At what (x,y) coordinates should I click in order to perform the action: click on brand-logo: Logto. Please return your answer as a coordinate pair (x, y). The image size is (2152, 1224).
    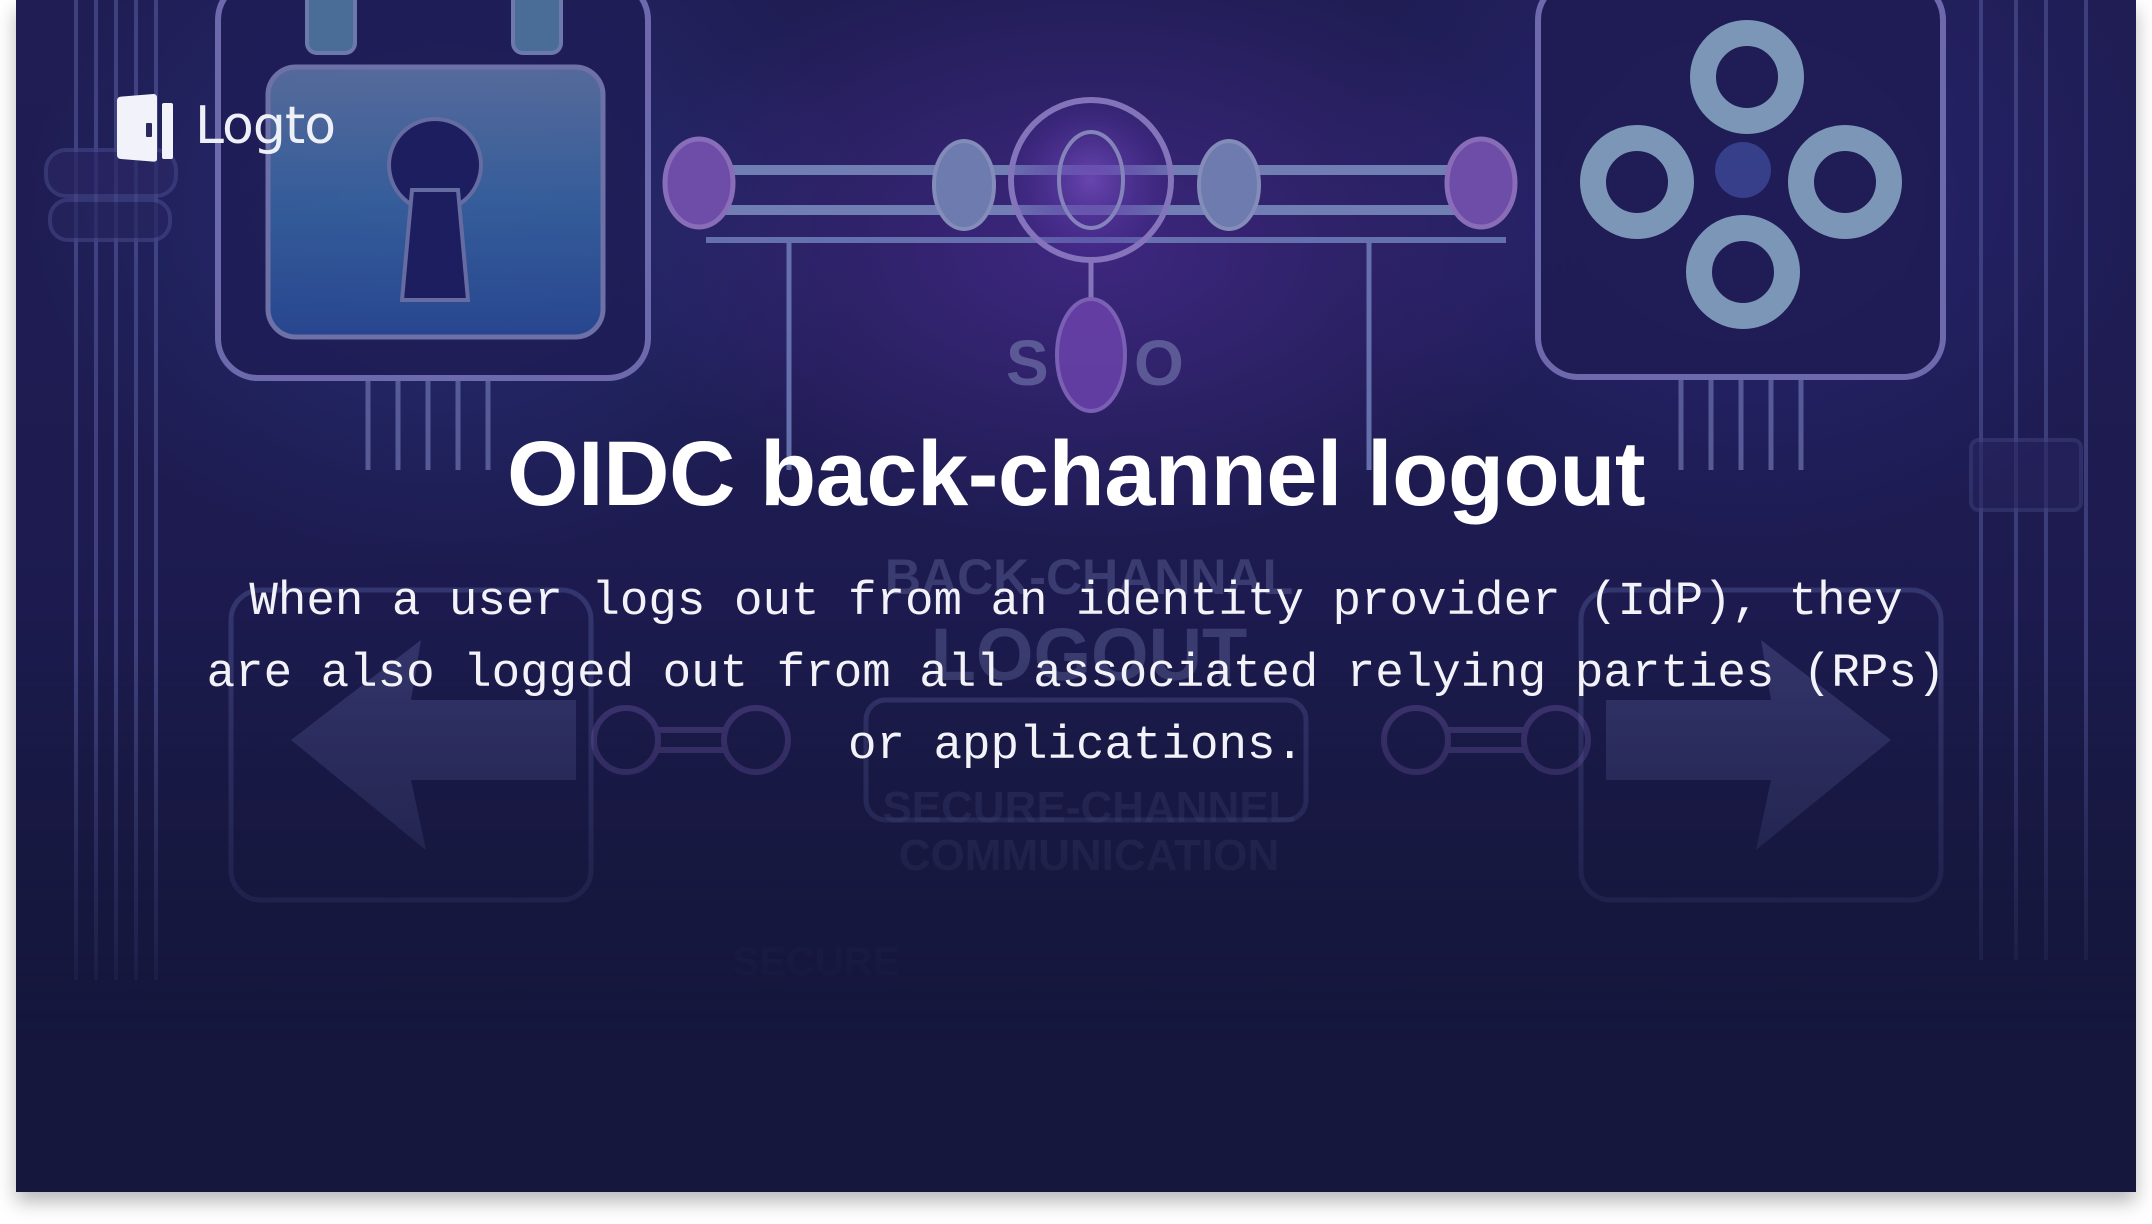
    Looking at the image, I should click on (225, 128).